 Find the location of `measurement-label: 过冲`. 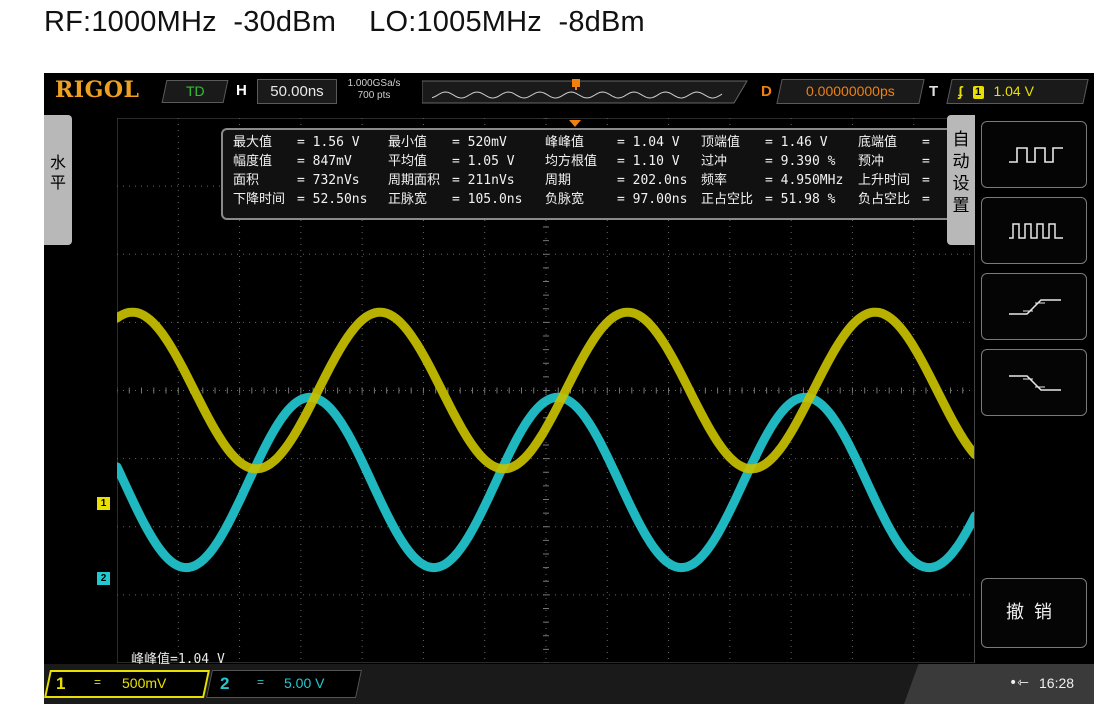

measurement-label: 过冲 is located at coordinates (714, 161).